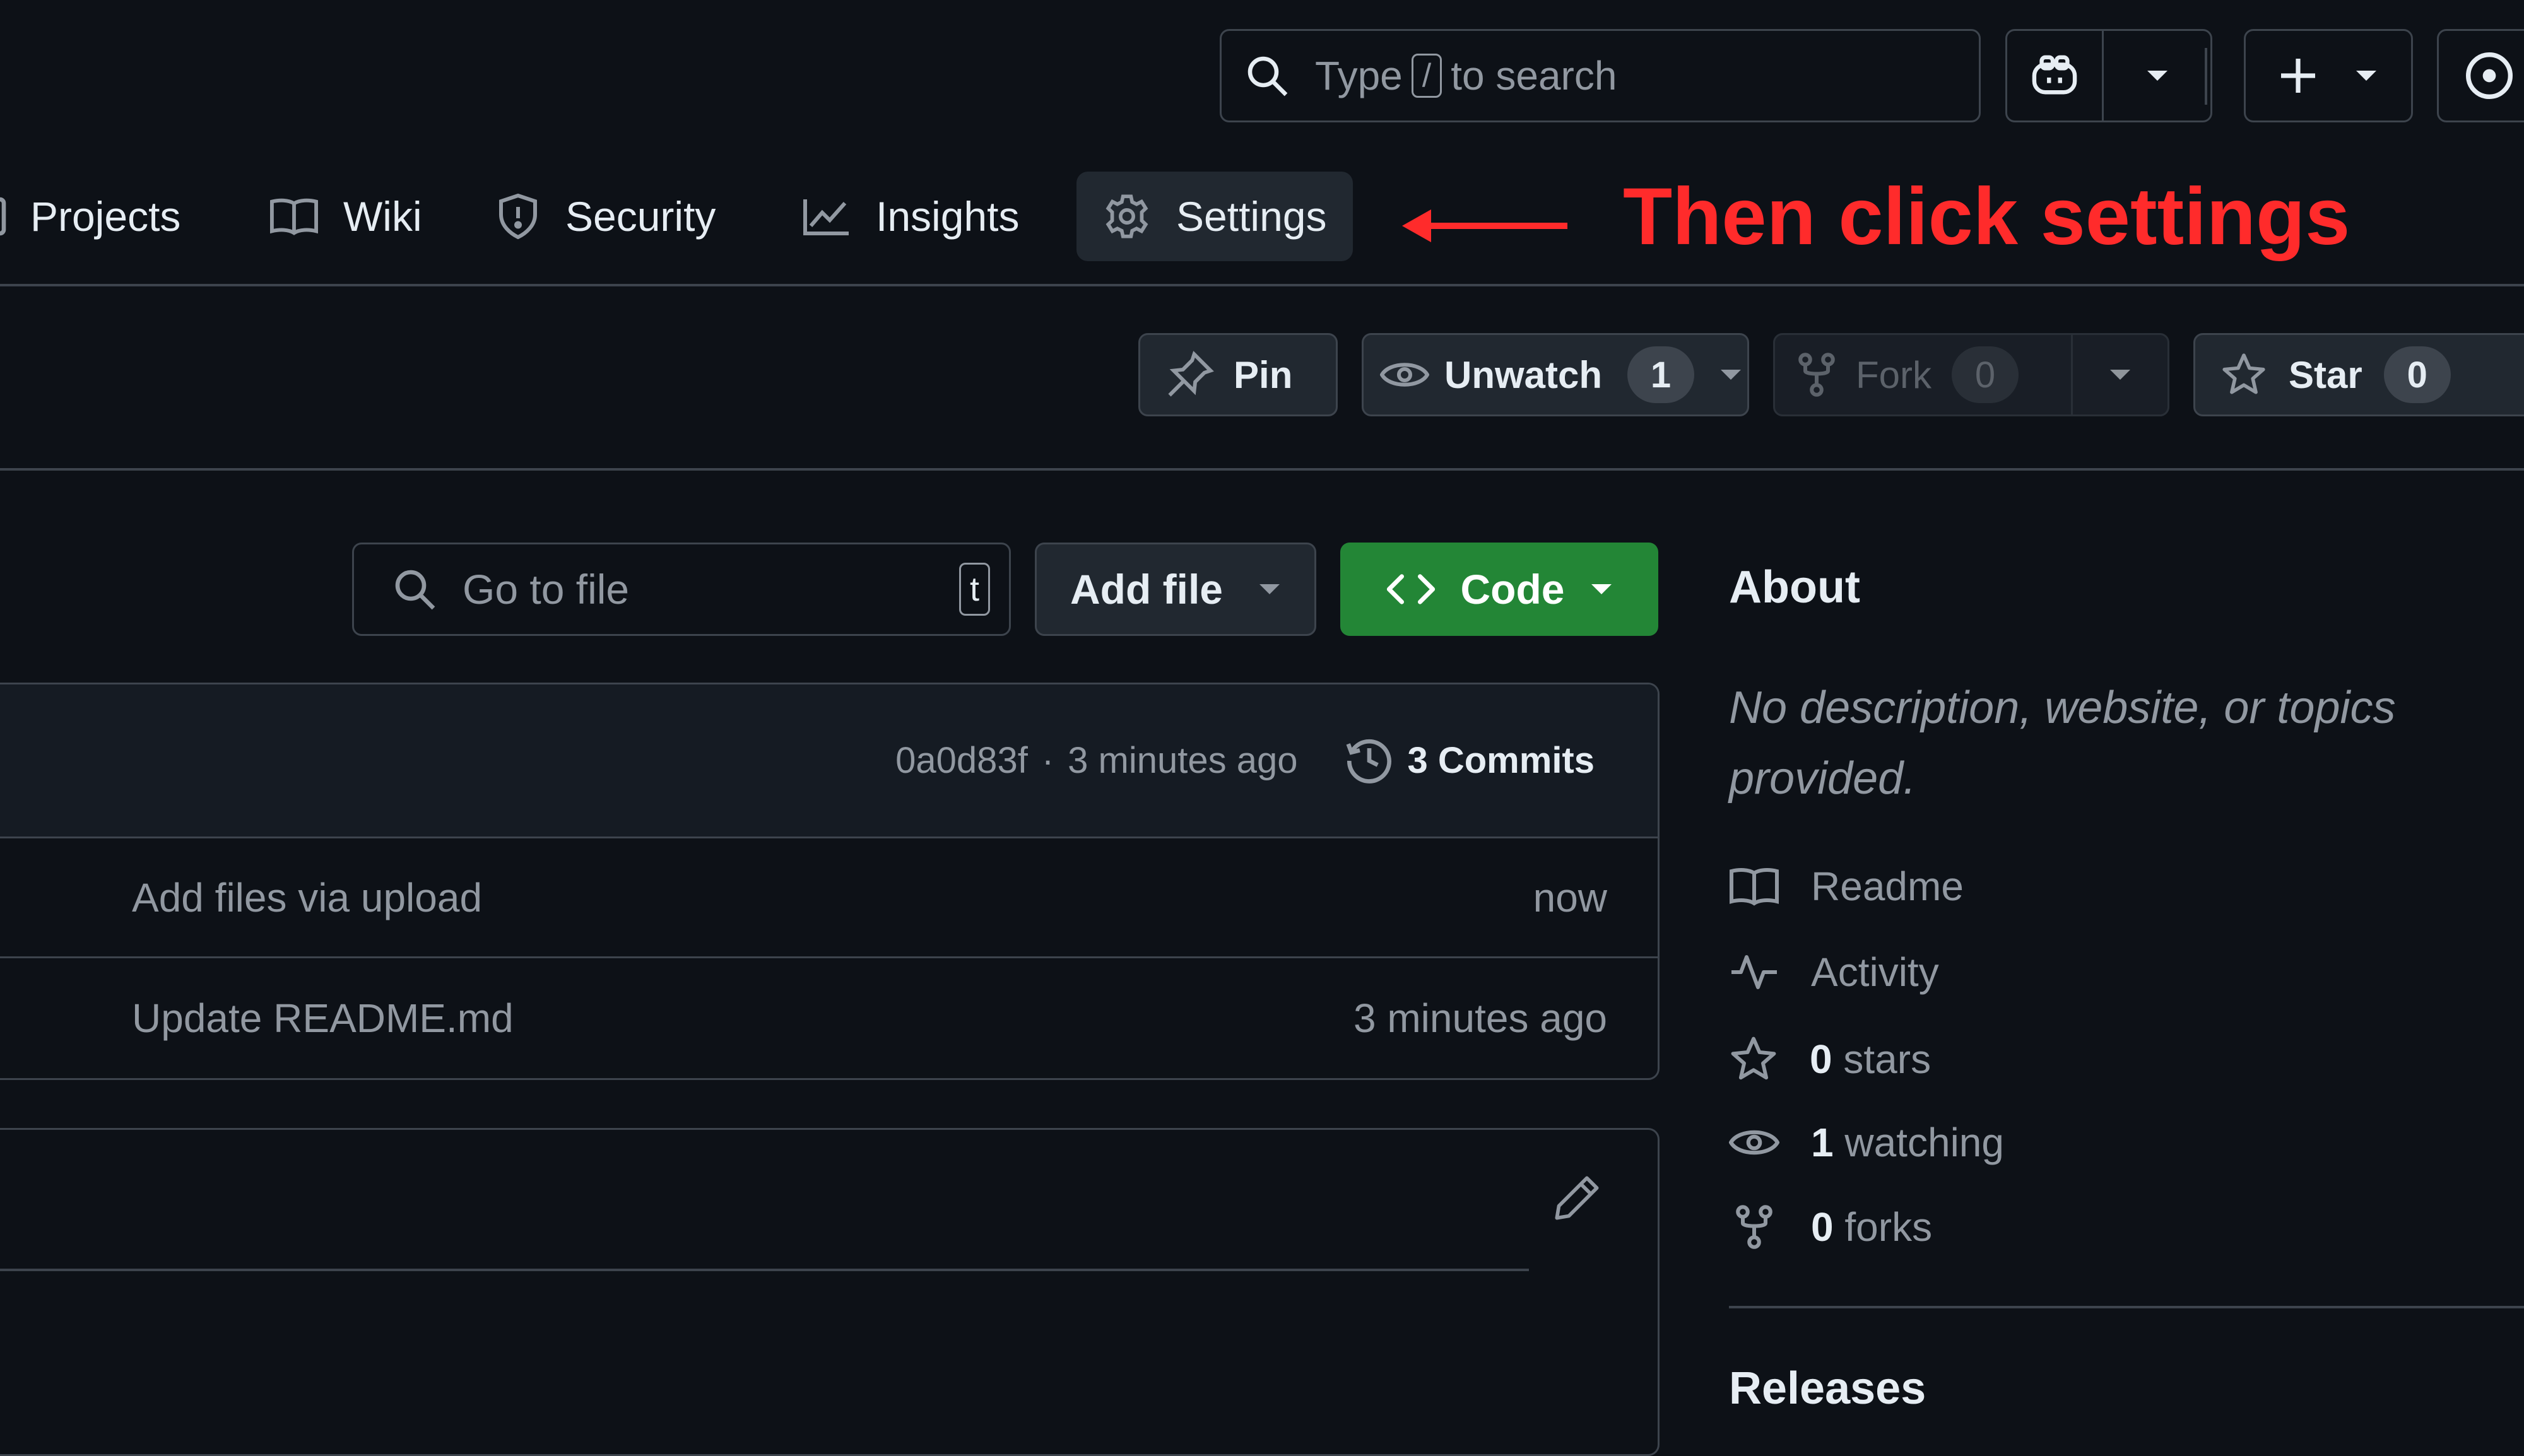 This screenshot has width=2524, height=1456. Describe the element at coordinates (1359, 75) in the screenshot. I see `search-placeholder-prefix: Type` at that location.